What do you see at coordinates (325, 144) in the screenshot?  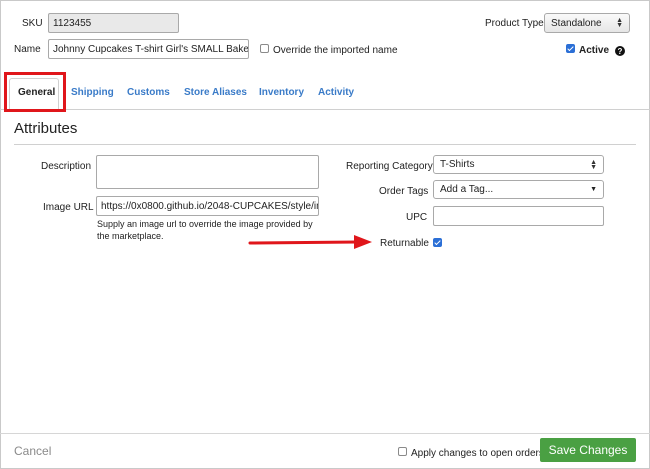 I see `section-divider` at bounding box center [325, 144].